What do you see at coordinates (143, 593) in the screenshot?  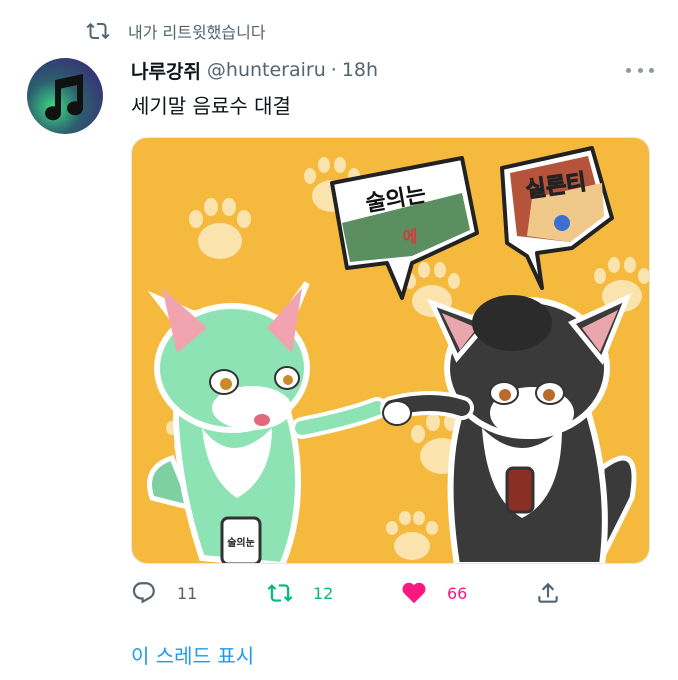 I see `reply-icon` at bounding box center [143, 593].